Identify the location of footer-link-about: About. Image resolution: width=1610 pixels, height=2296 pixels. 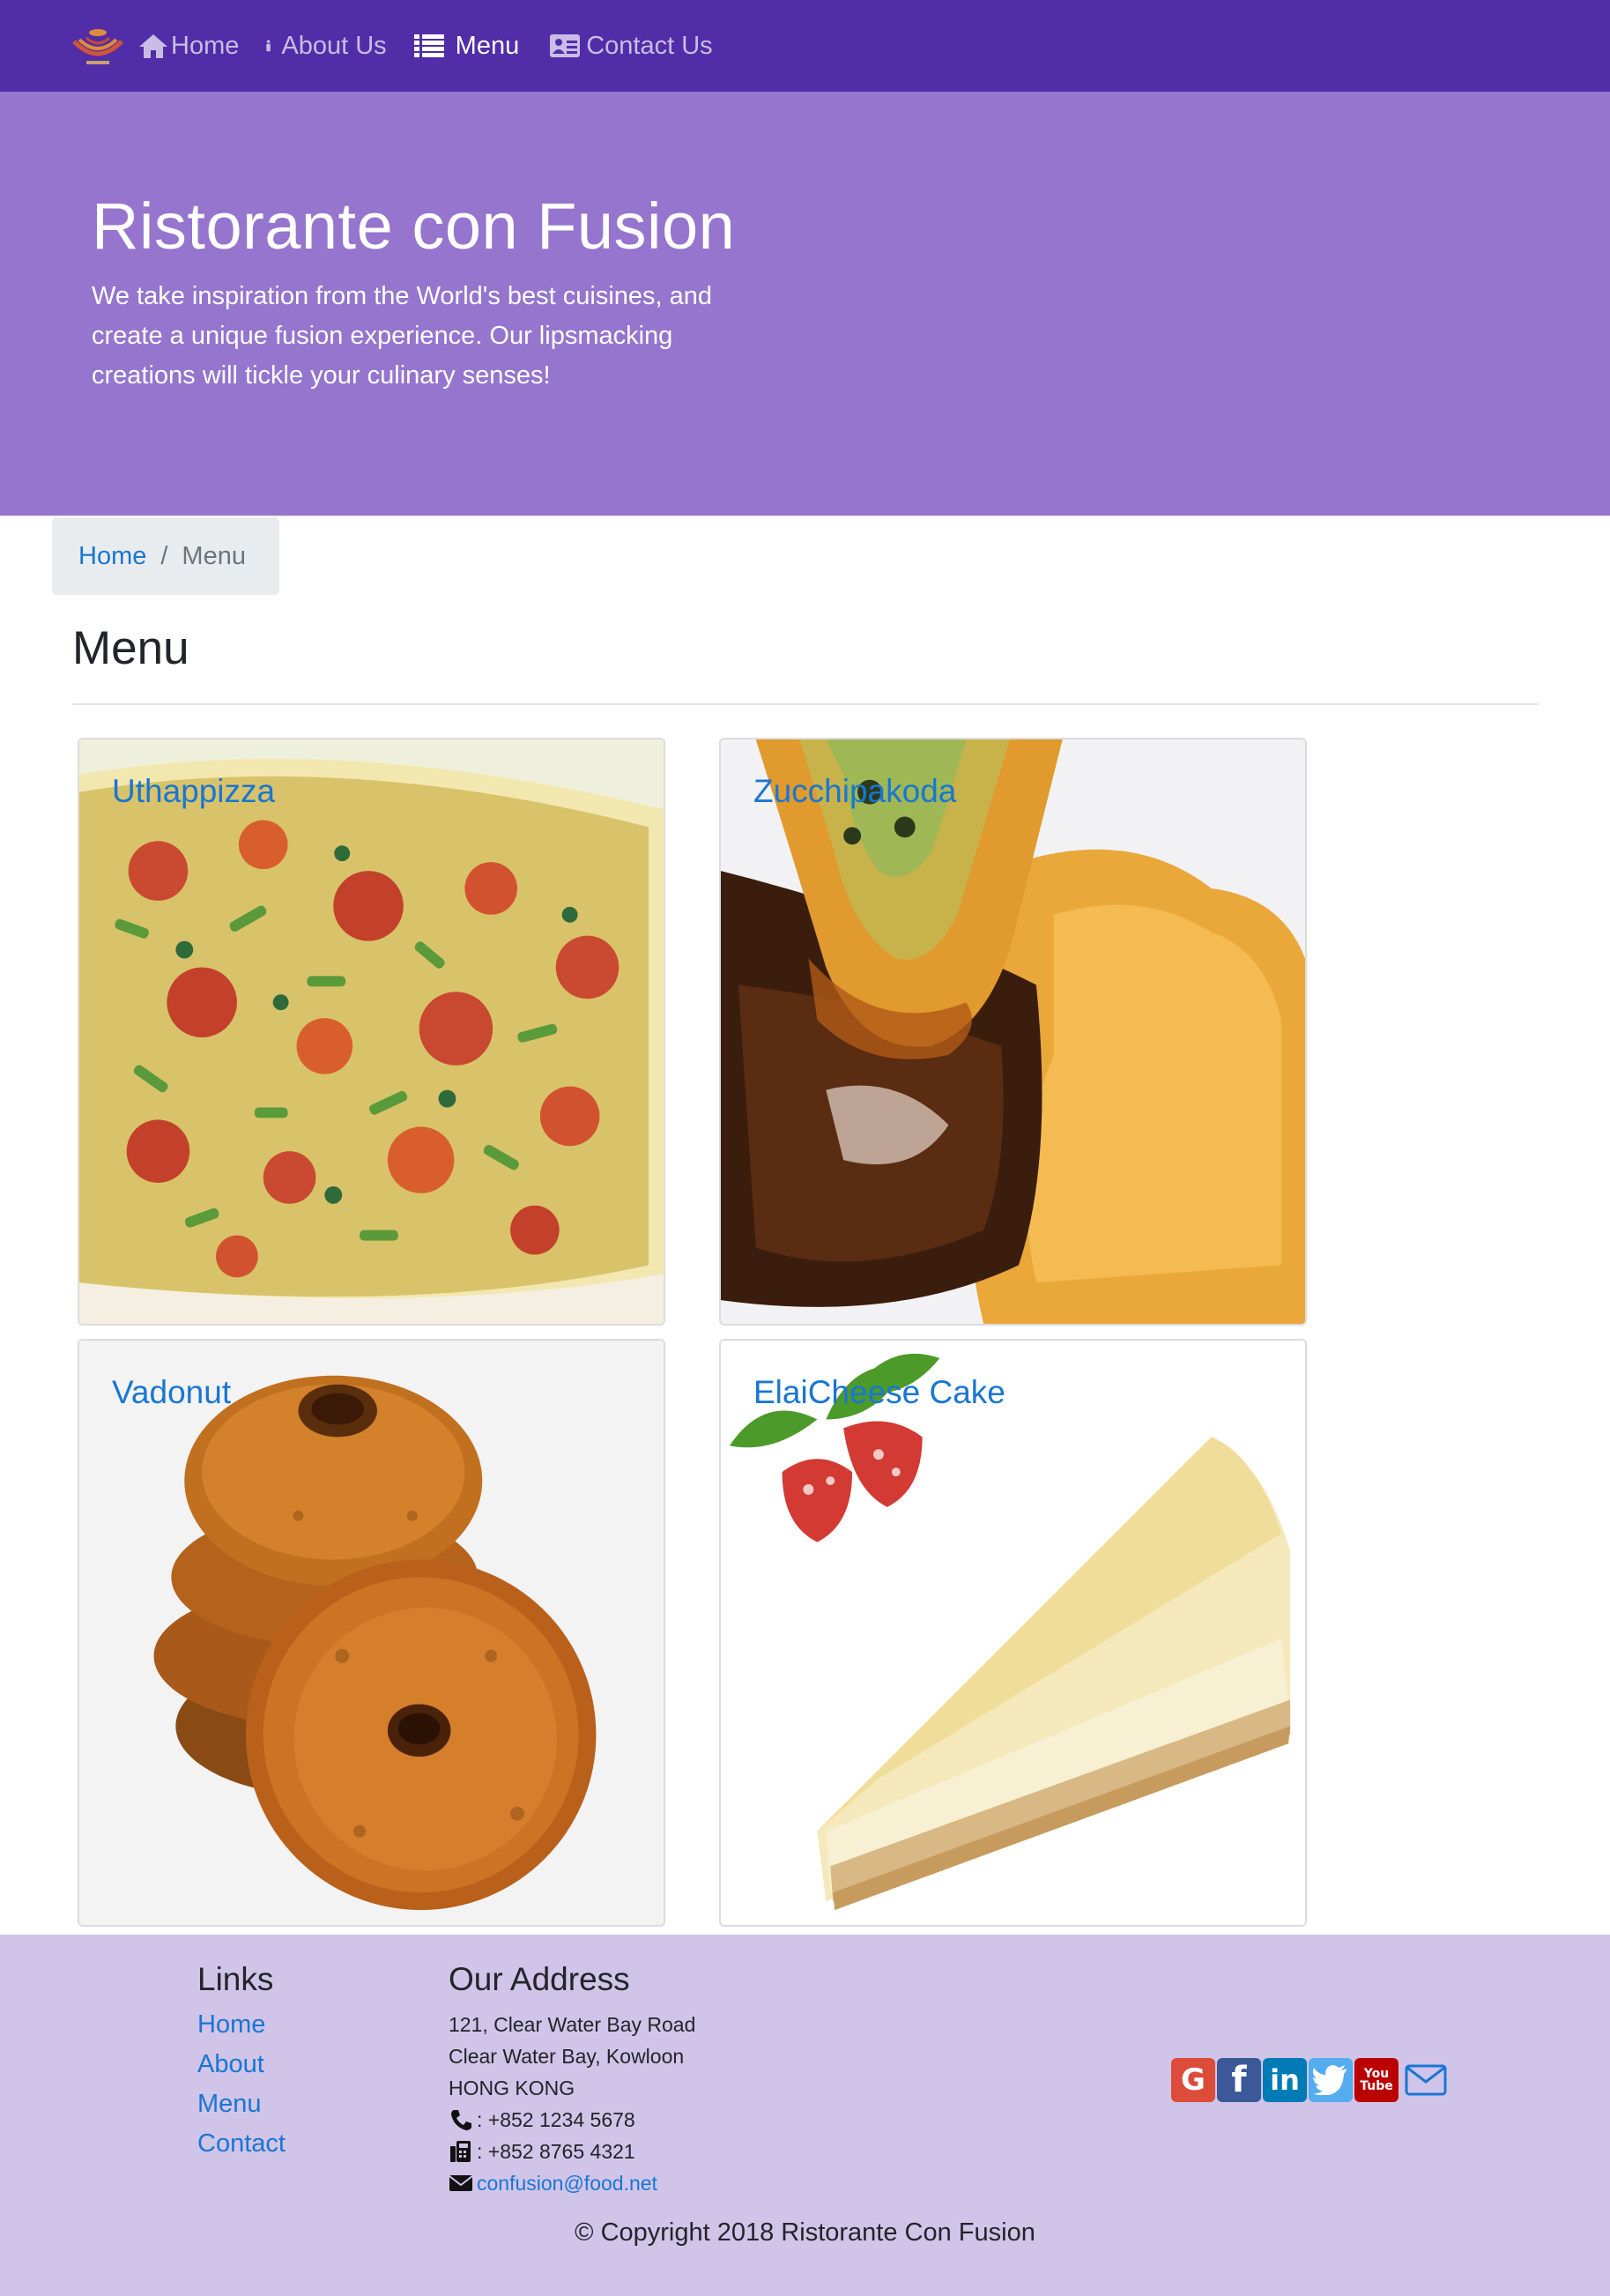
(230, 2064).